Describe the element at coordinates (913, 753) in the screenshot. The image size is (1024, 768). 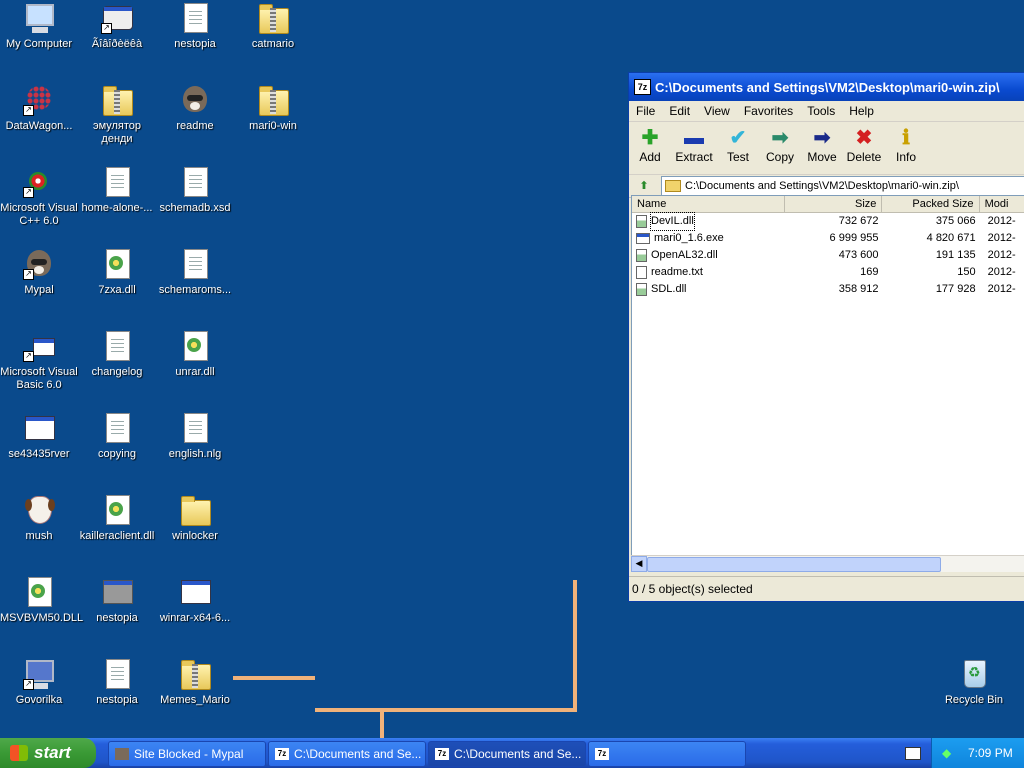
I see `keyboard-icon` at that location.